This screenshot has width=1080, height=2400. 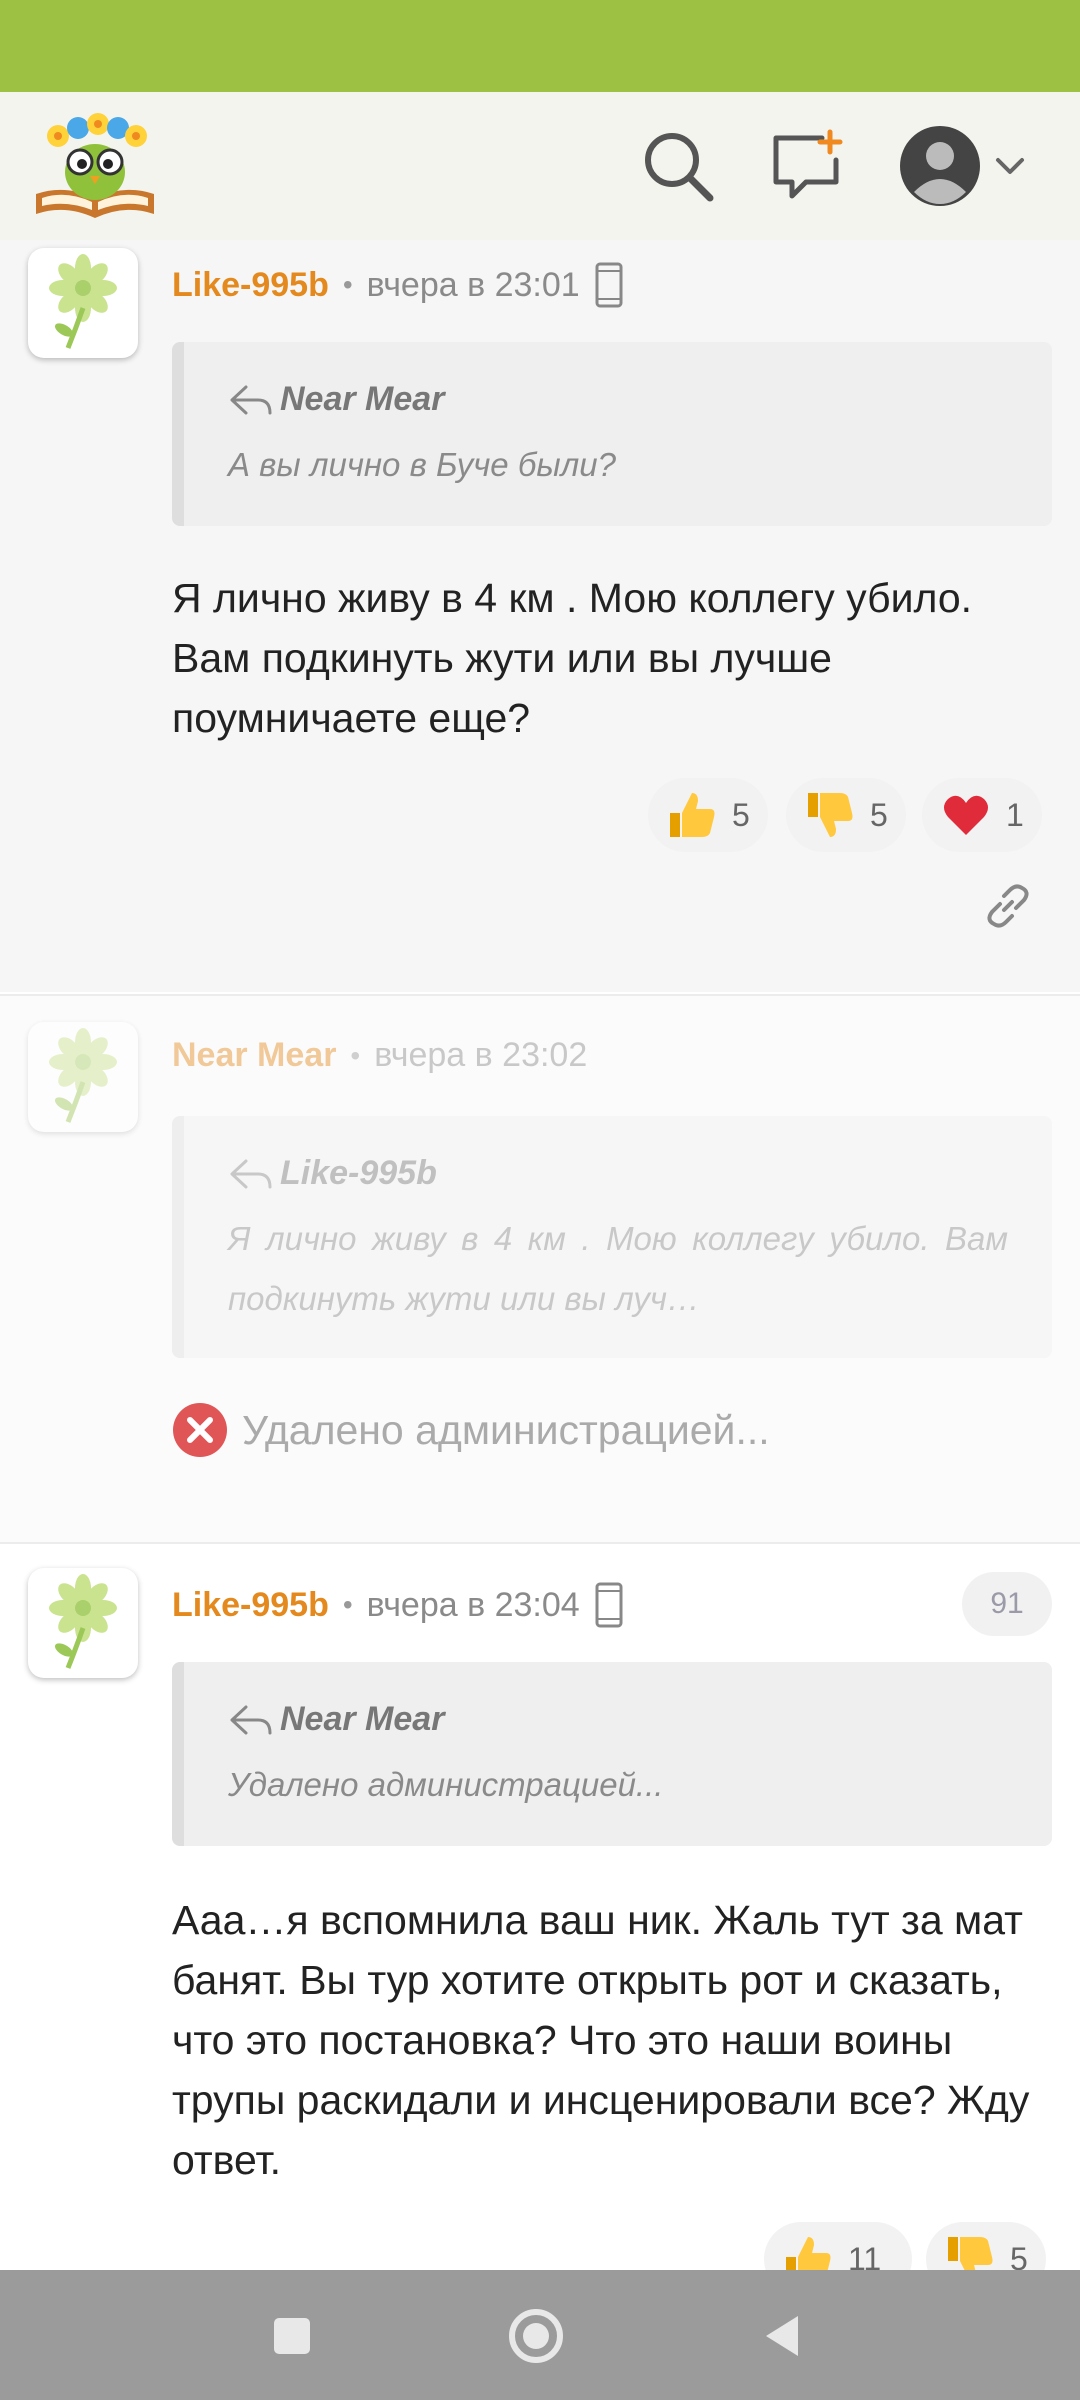 I want to click on triangle-back-icon, so click(x=784, y=2336).